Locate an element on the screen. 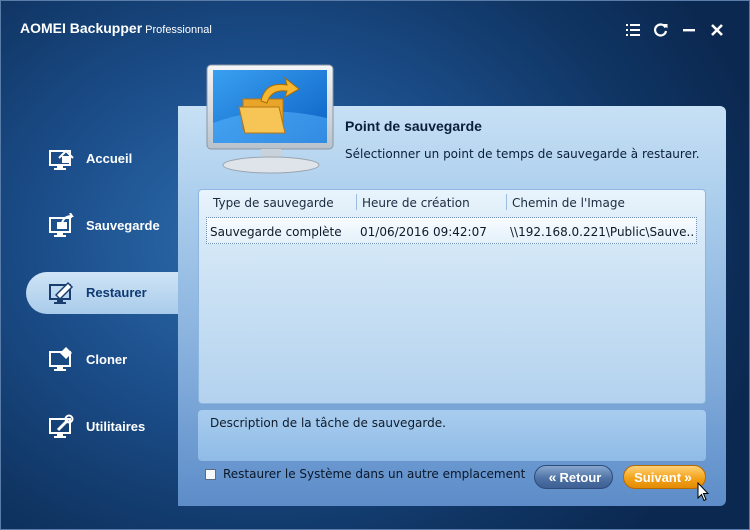  sidebar-item-utilitaires: Utilitaires is located at coordinates (102, 427).